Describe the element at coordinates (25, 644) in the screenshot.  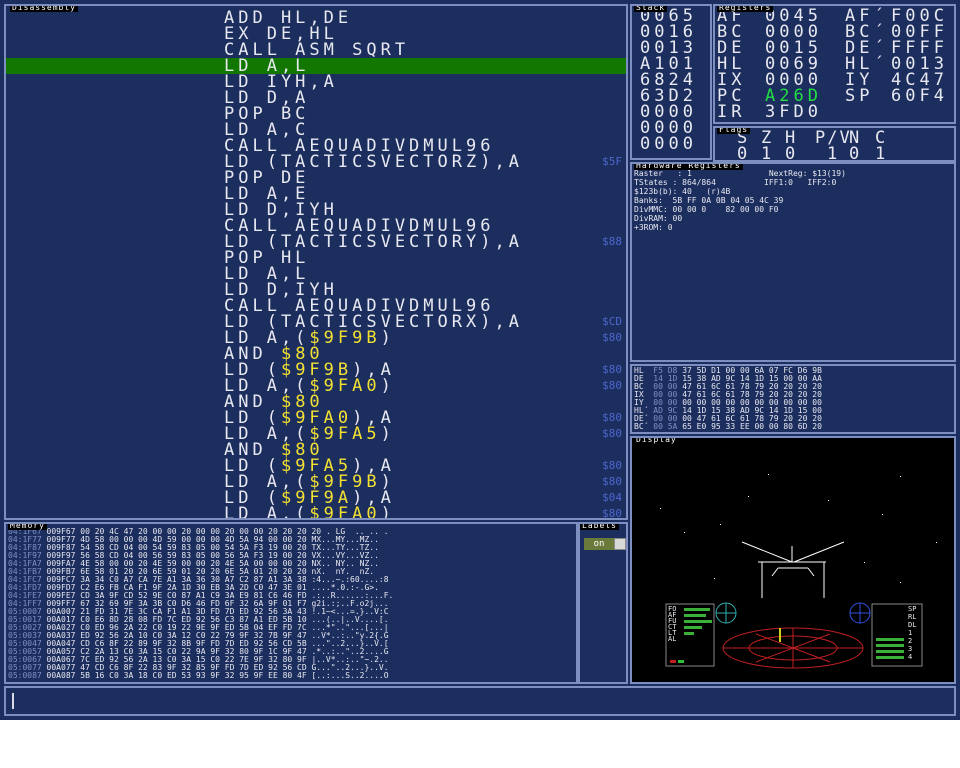
I see `bank-address: 05:0047` at that location.